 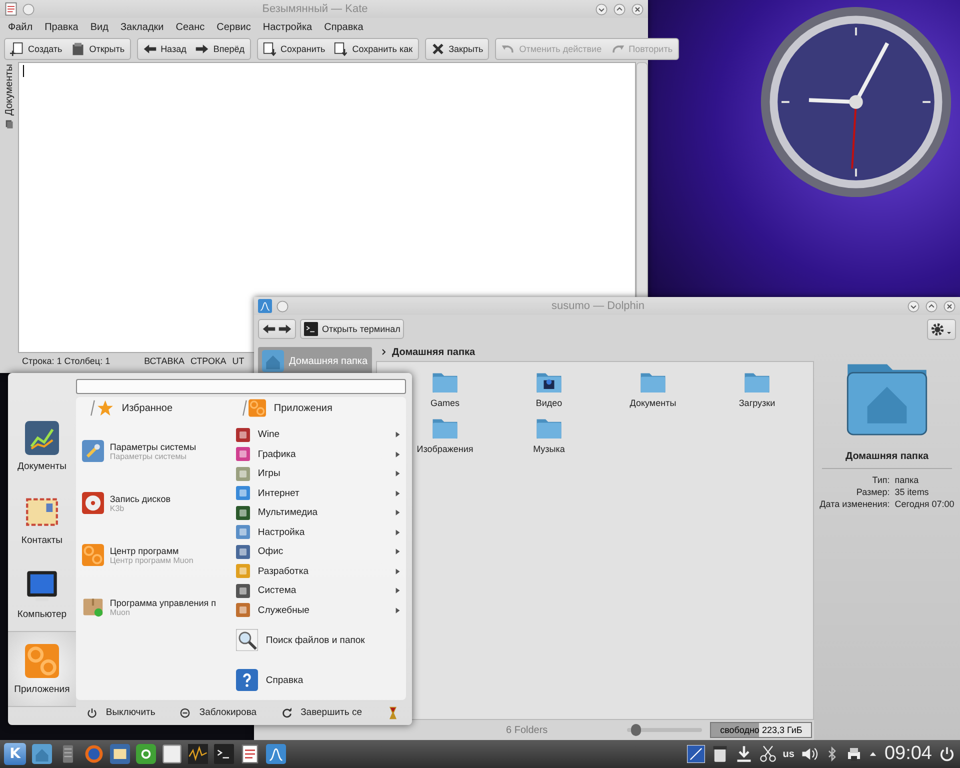 What do you see at coordinates (120, 754) in the screenshot?
I see `envelope-icon` at bounding box center [120, 754].